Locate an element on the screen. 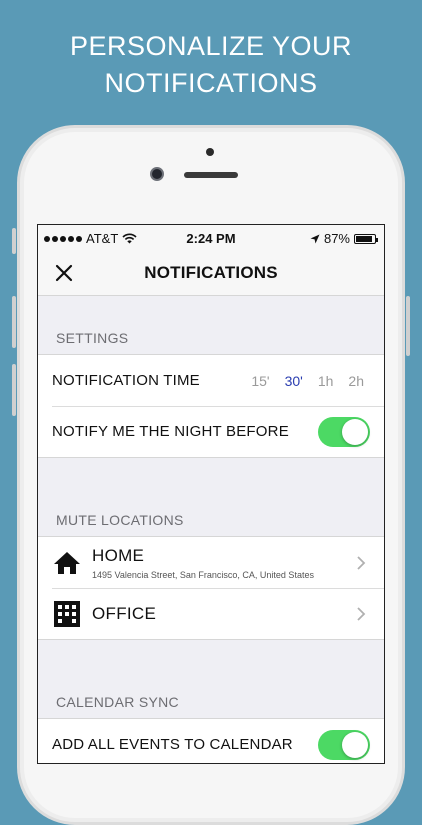 Image resolution: width=422 pixels, height=825 pixels. battery-icon is located at coordinates (366, 238).